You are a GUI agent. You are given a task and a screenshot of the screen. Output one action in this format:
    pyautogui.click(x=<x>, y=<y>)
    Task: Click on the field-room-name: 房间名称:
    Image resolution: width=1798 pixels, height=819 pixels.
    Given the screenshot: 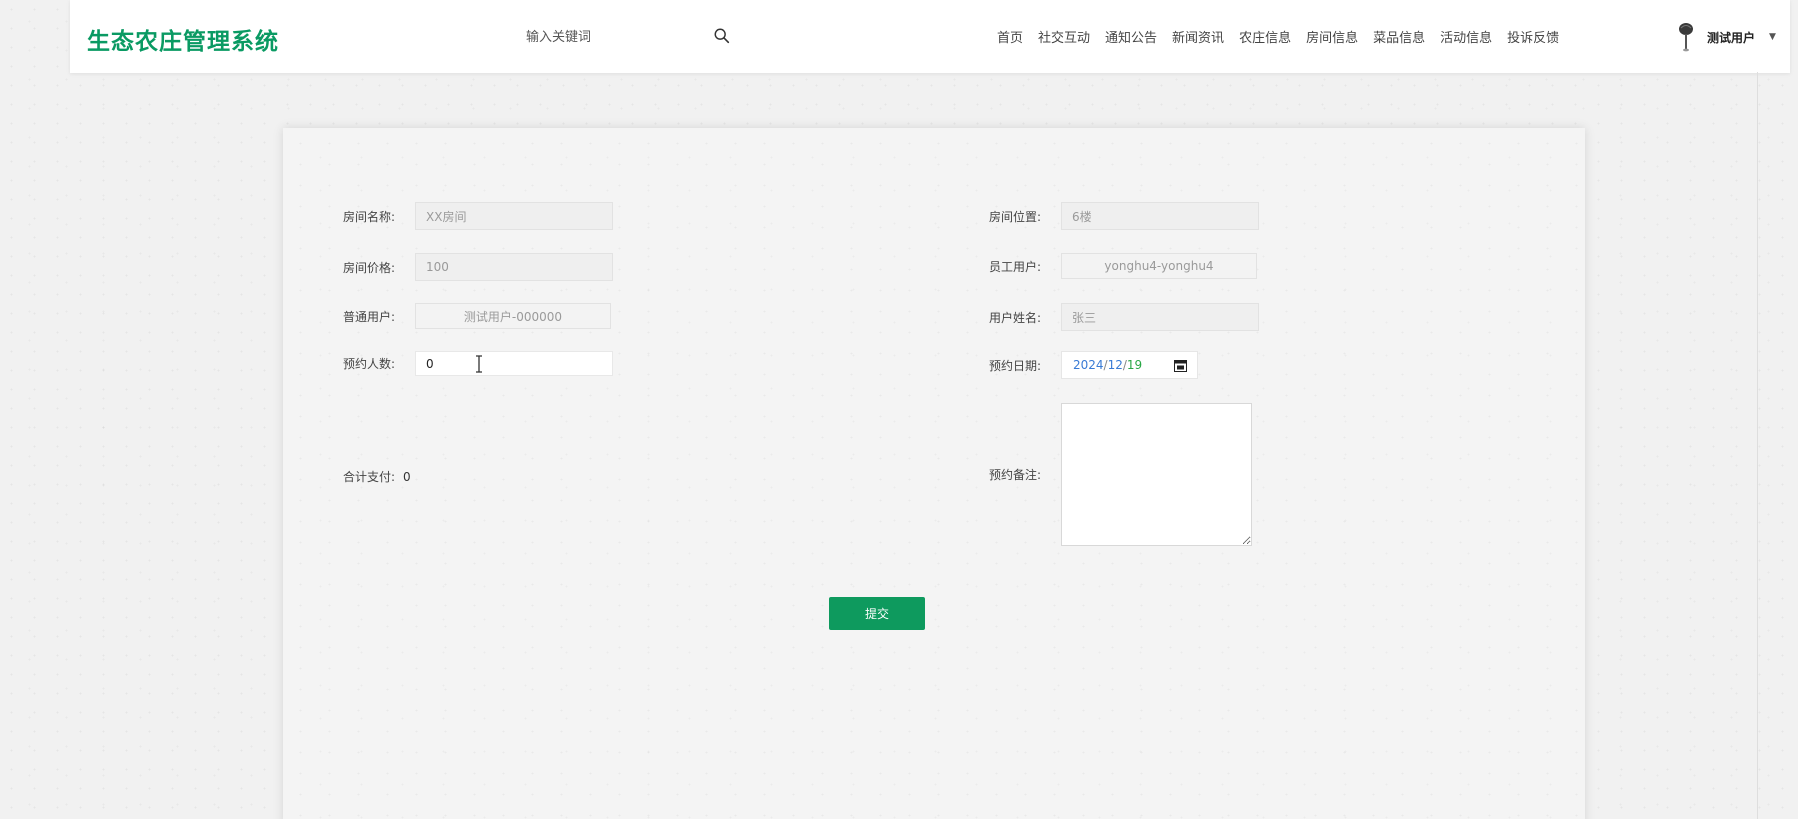 What is the action you would take?
    pyautogui.click(x=478, y=216)
    